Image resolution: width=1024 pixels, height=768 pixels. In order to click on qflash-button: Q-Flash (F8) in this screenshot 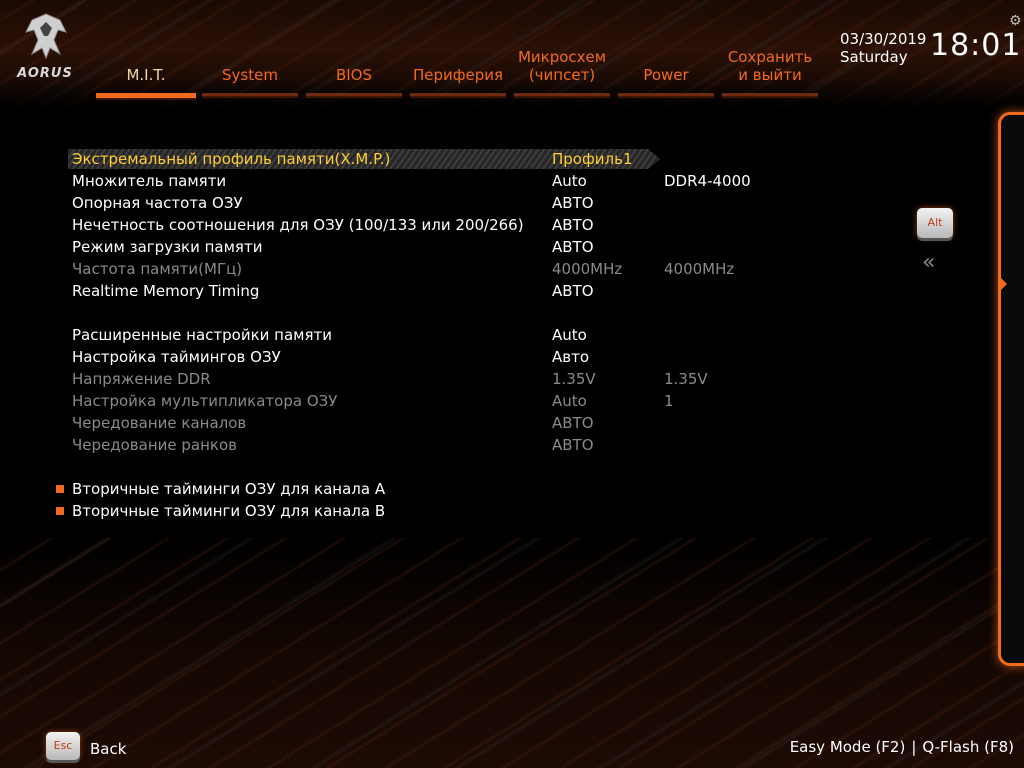, I will do `click(968, 747)`.